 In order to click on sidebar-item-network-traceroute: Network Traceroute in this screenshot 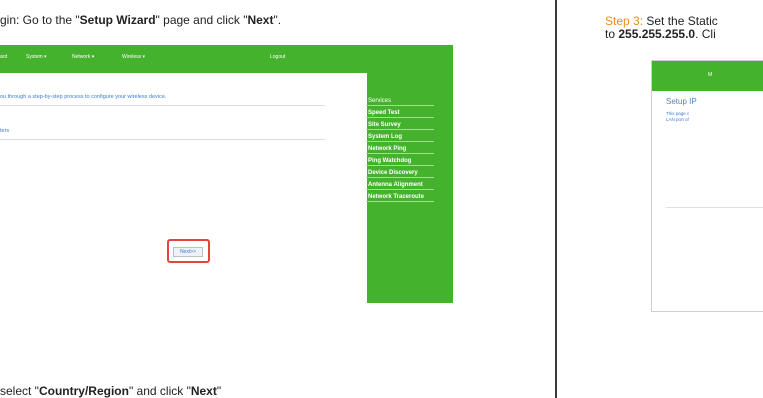, I will do `click(400, 197)`.